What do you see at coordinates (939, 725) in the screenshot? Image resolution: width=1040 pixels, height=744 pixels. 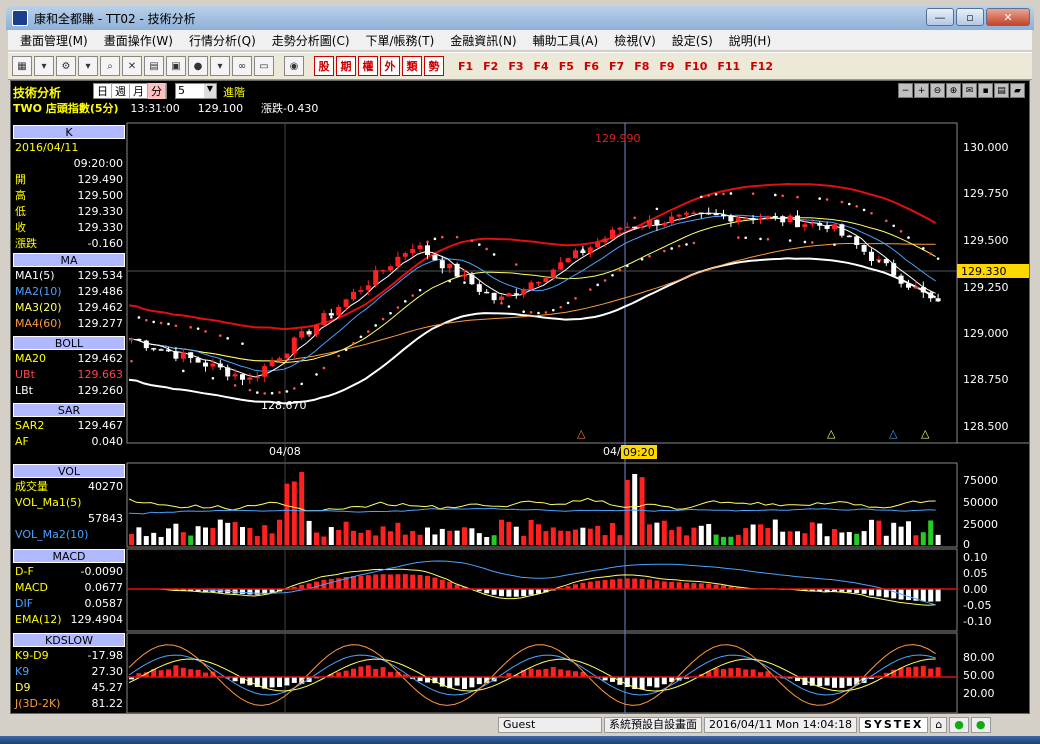 I see `network-icon: ⌂` at bounding box center [939, 725].